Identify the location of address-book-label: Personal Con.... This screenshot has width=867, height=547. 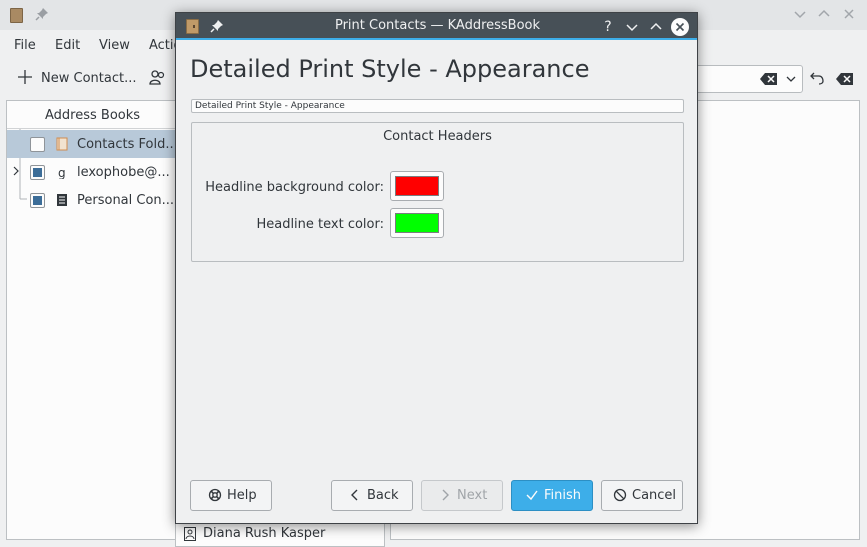
(126, 200).